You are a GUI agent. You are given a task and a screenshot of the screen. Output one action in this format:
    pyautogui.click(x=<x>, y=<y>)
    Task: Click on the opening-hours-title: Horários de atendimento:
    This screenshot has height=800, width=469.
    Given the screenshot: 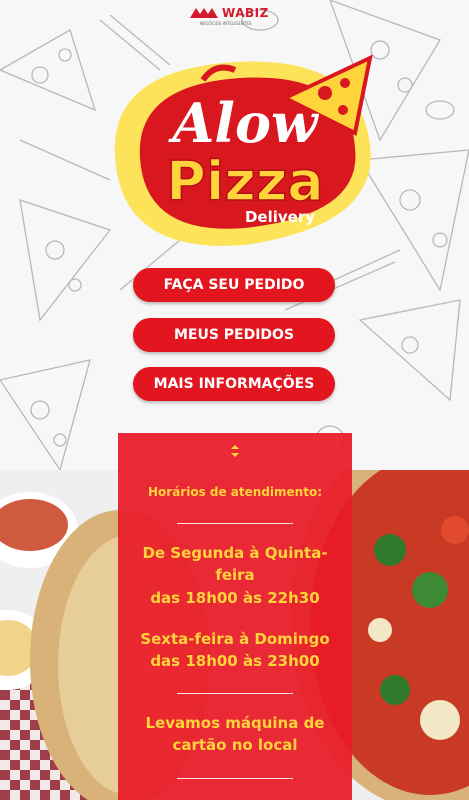 What is the action you would take?
    pyautogui.click(x=235, y=492)
    